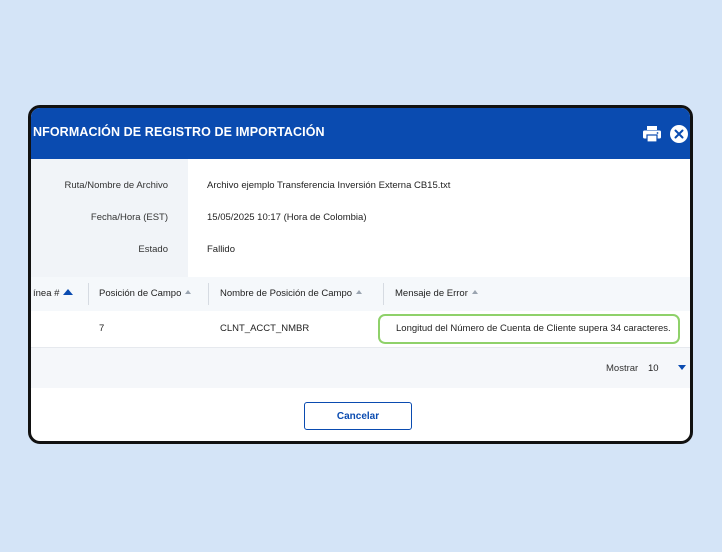 The image size is (722, 552). What do you see at coordinates (221, 249) in the screenshot?
I see `status-value: Fallido` at bounding box center [221, 249].